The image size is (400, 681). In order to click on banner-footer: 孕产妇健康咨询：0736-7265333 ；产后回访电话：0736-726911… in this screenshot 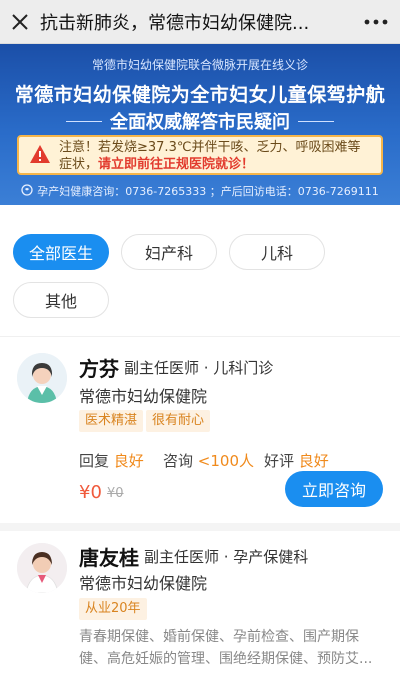, I will do `click(200, 191)`.